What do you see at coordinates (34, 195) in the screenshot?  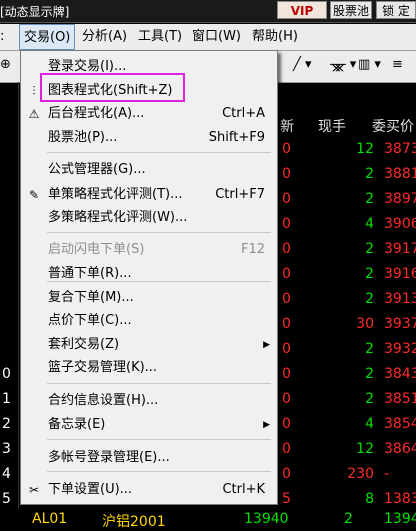 I see `pen-icon: ✎` at bounding box center [34, 195].